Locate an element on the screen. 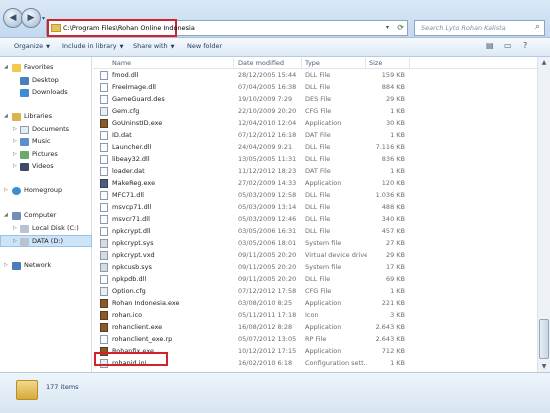  view-options-icon: ▤ is located at coordinates (490, 45).